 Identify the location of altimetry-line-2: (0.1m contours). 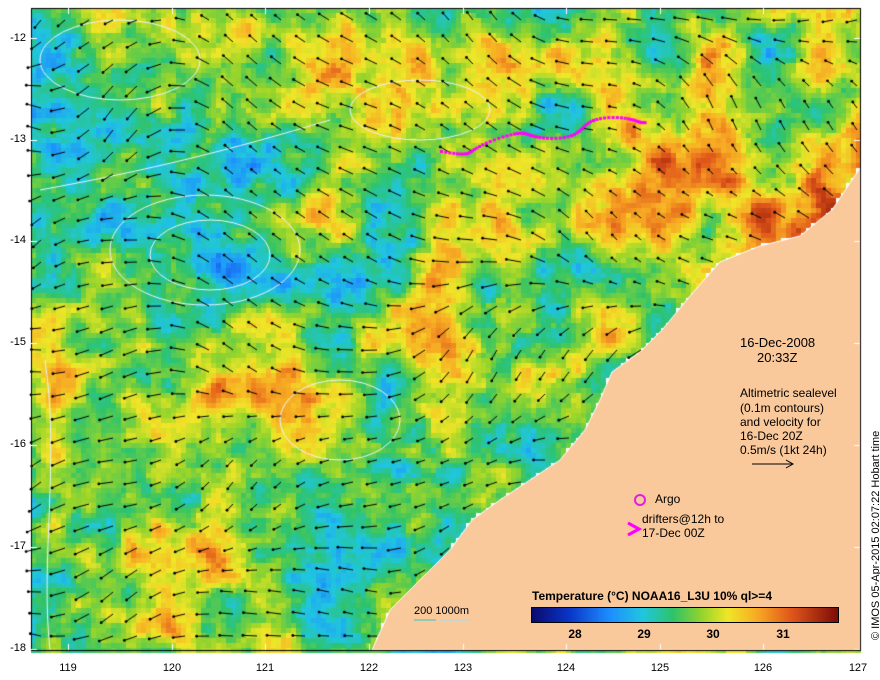
(782, 408).